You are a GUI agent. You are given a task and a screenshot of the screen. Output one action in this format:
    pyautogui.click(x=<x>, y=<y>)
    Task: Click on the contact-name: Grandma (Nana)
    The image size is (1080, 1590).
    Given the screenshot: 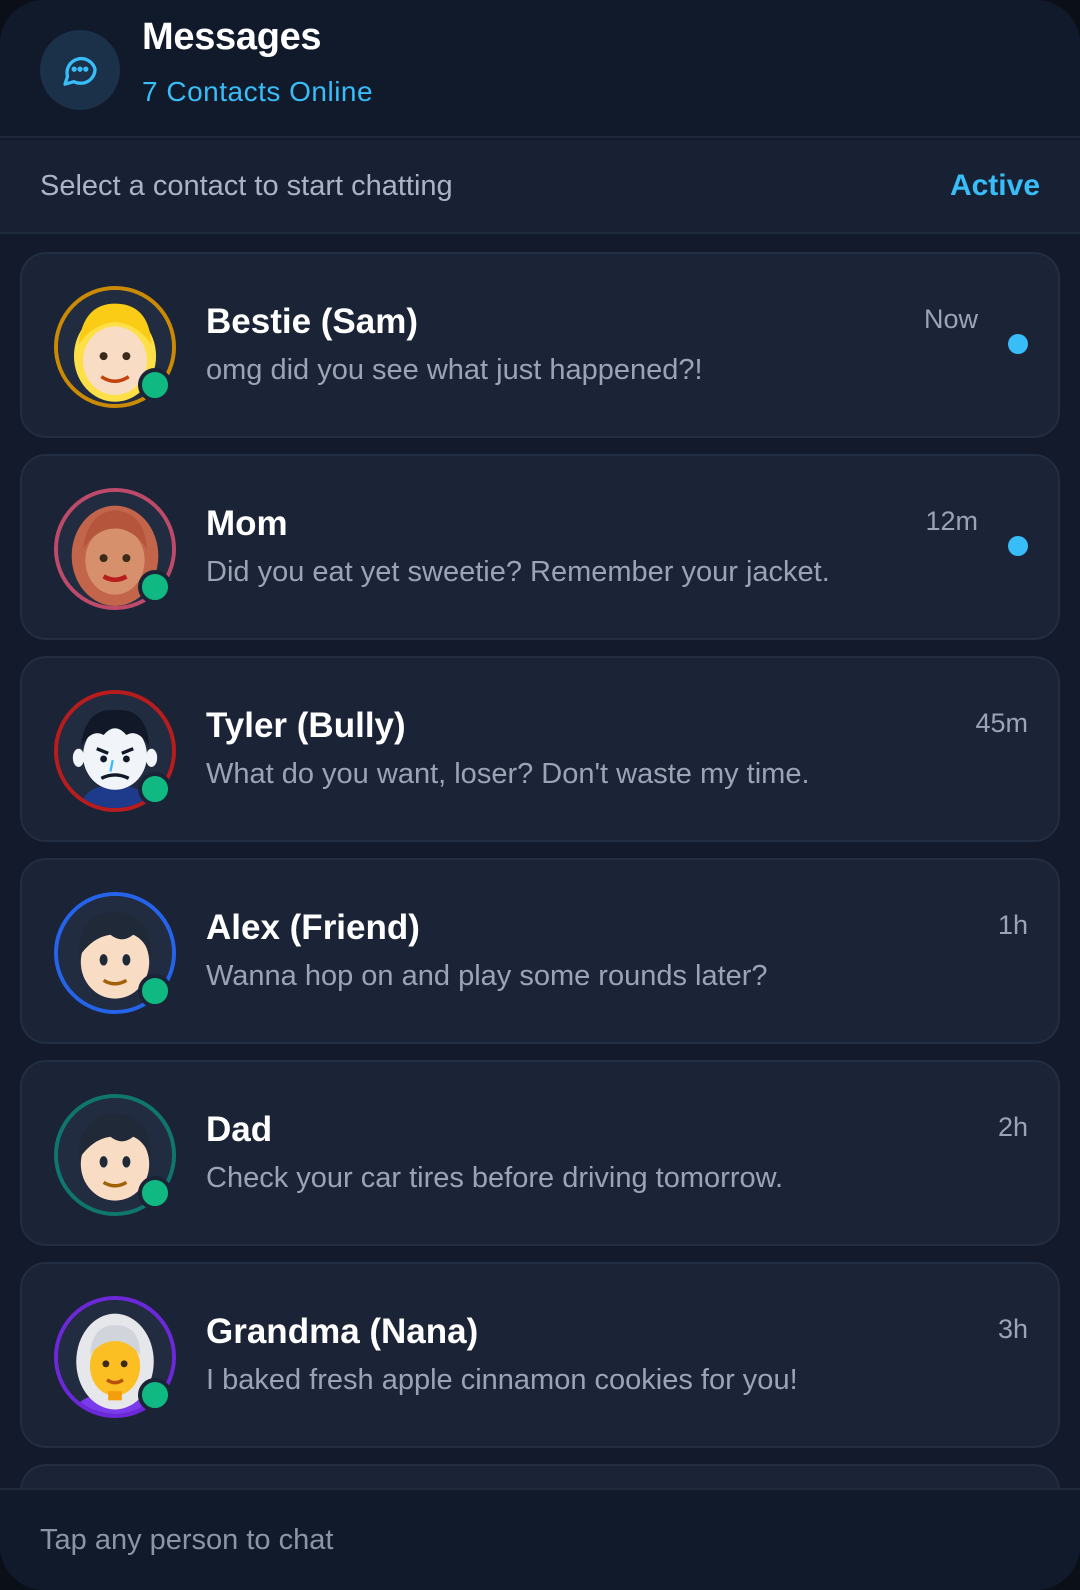 What is the action you would take?
    pyautogui.click(x=342, y=1331)
    